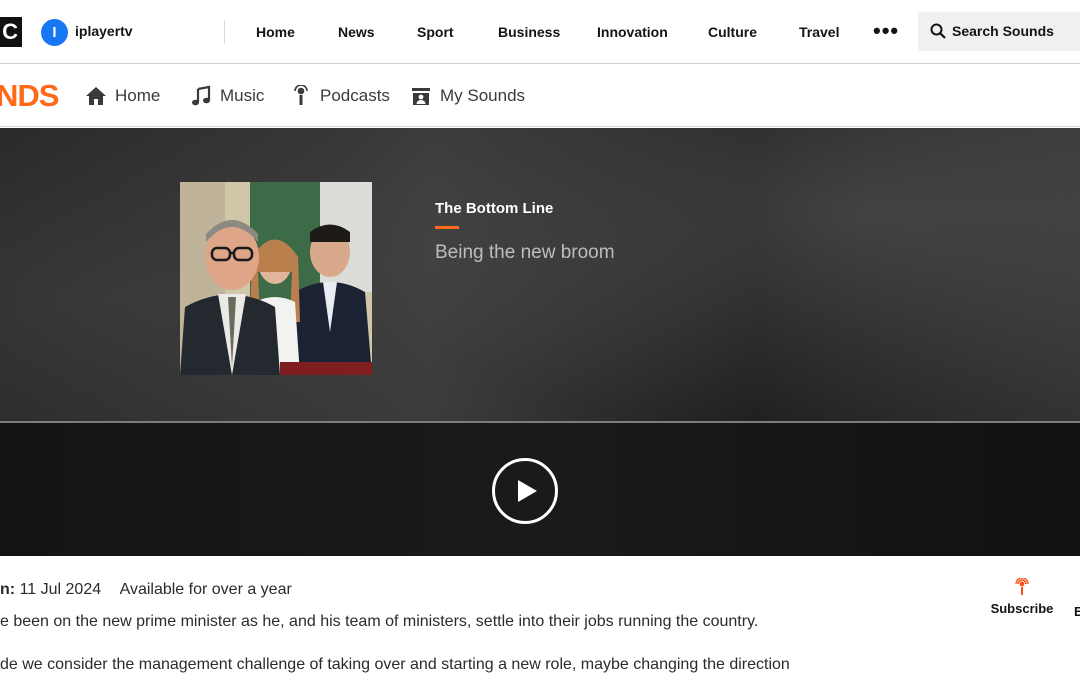 The height and width of the screenshot is (675, 1080). Describe the element at coordinates (421, 96) in the screenshot. I see `my-sounds-icon` at that location.